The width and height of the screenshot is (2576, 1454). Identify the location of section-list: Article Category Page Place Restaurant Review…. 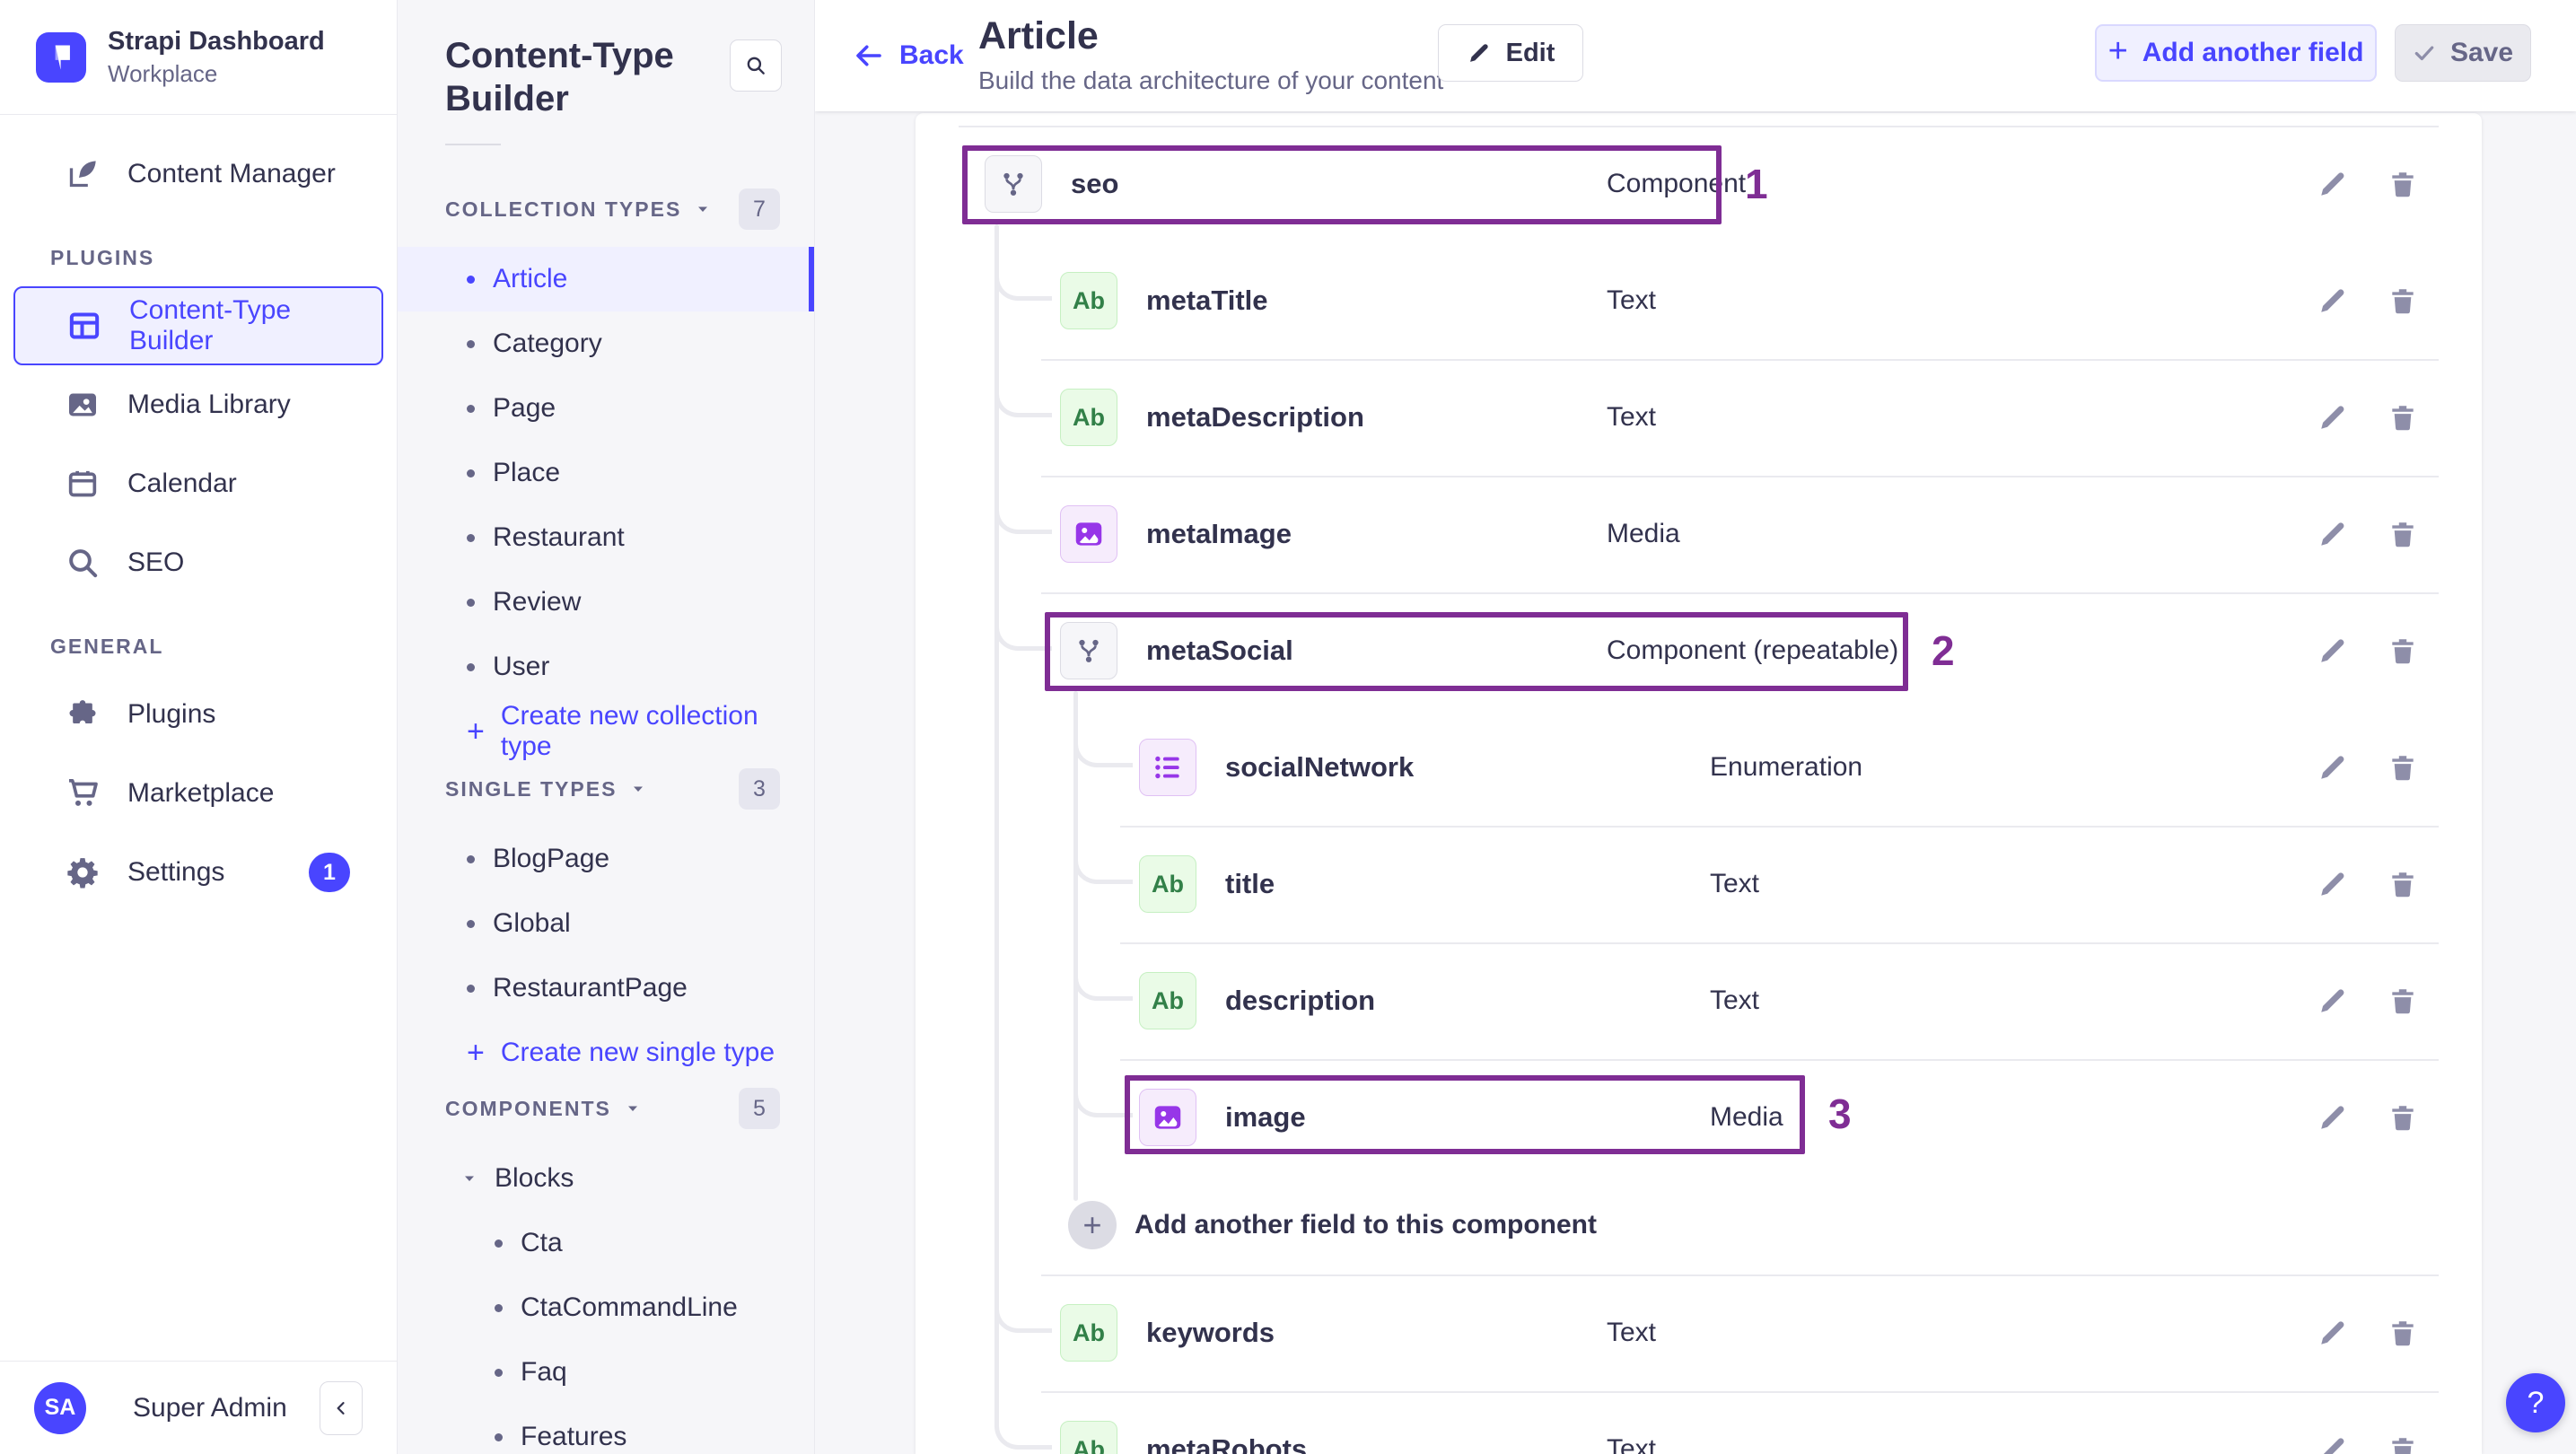
(606, 505).